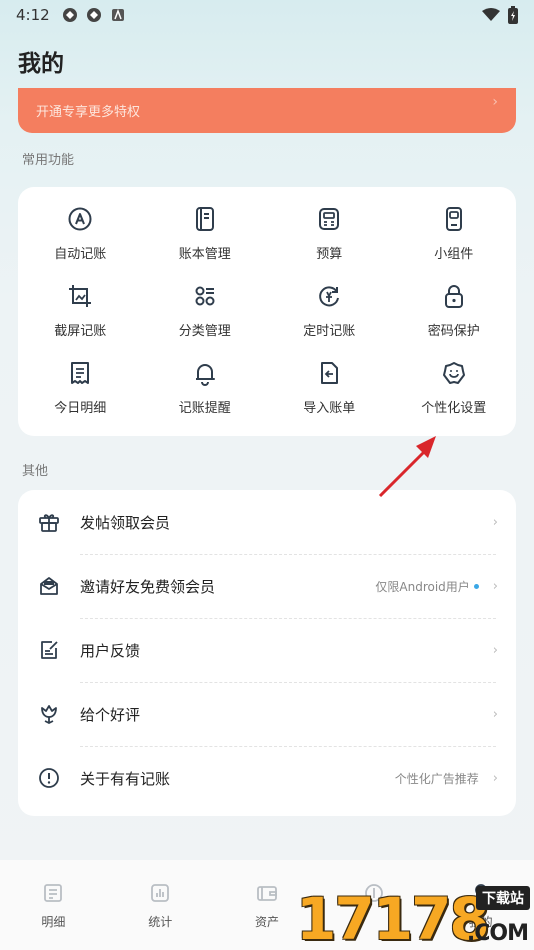 The height and width of the screenshot is (950, 534). What do you see at coordinates (453, 373) in the screenshot?
I see `personalize-icon` at bounding box center [453, 373].